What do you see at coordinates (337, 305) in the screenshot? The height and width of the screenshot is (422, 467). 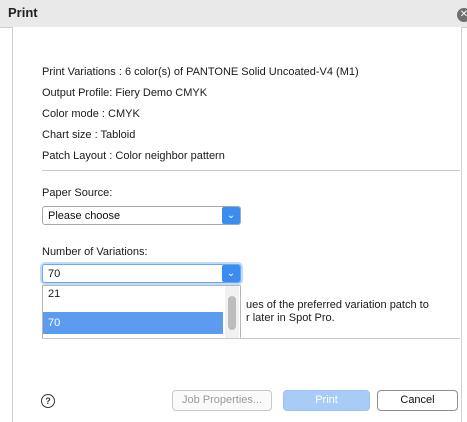 I see `partial-hint-line-1: ues of the preferred variation patch to` at bounding box center [337, 305].